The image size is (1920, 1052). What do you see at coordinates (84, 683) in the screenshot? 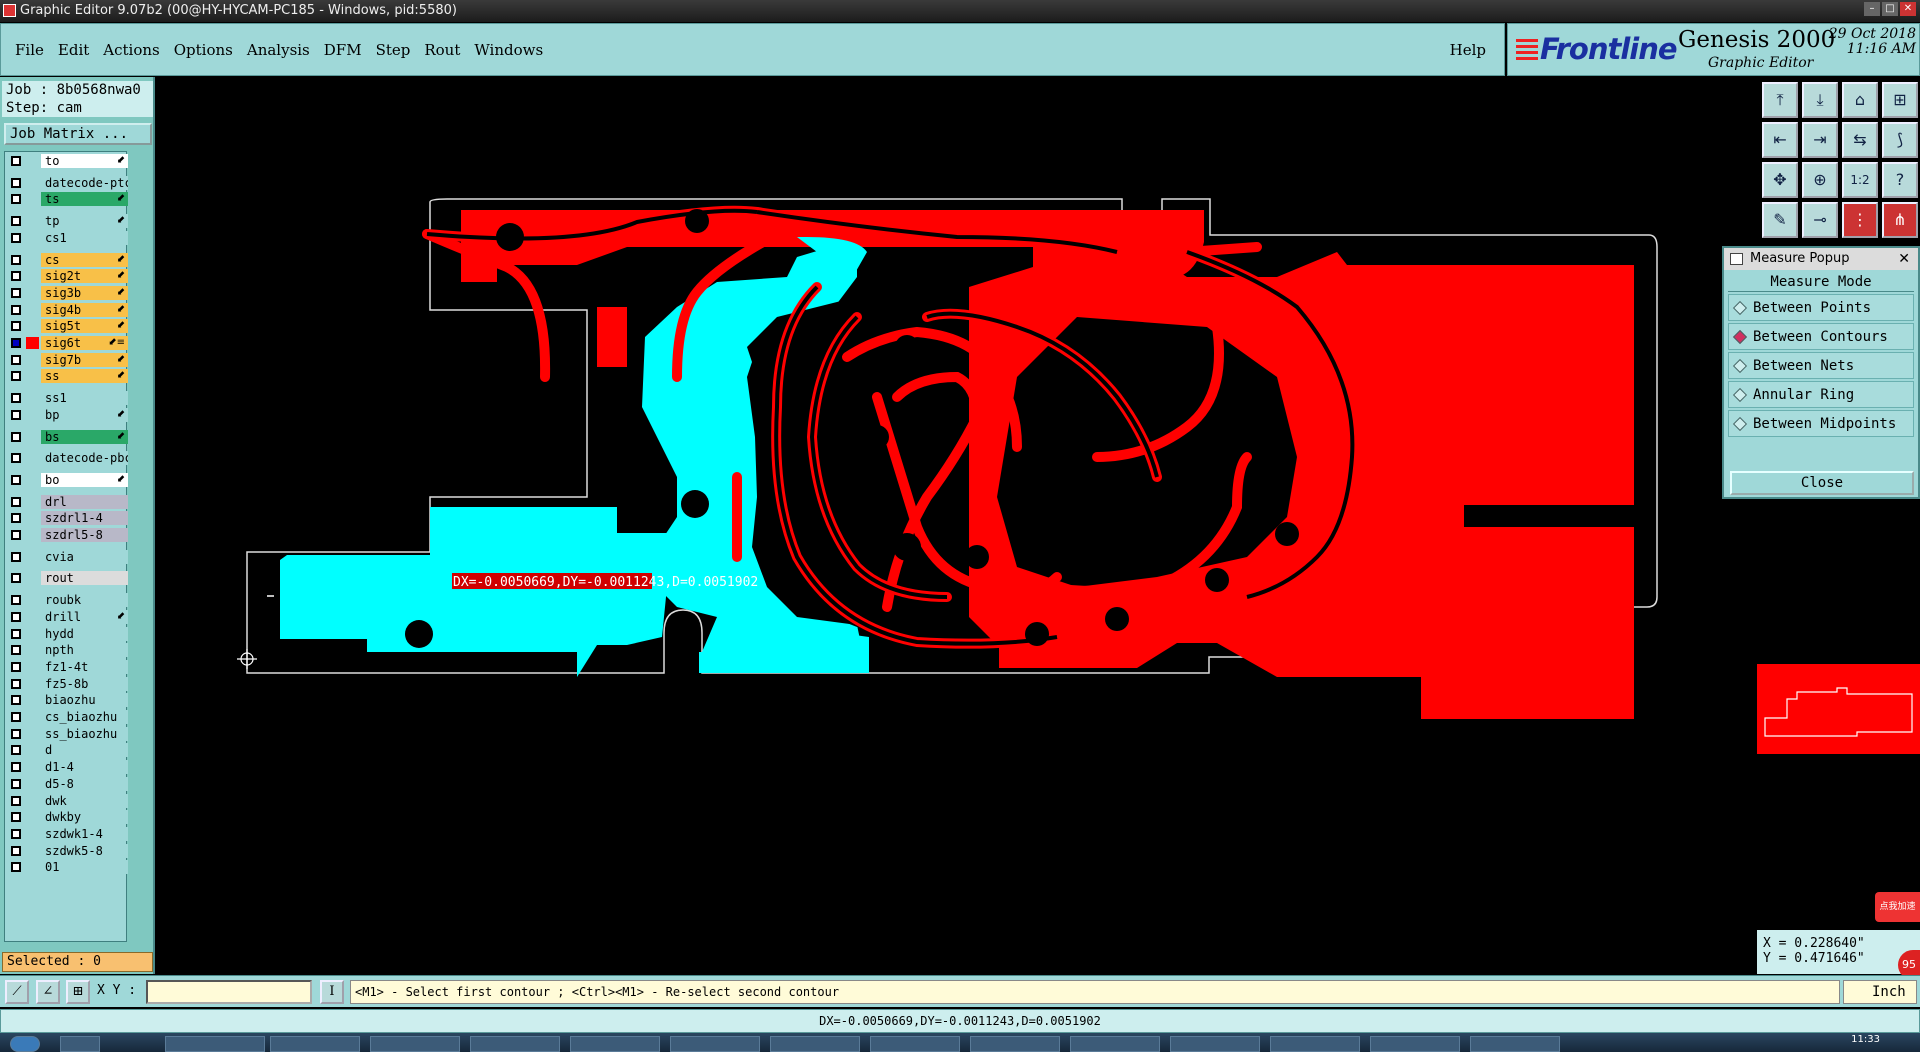
I see `layer-name: fz5-8b` at bounding box center [84, 683].